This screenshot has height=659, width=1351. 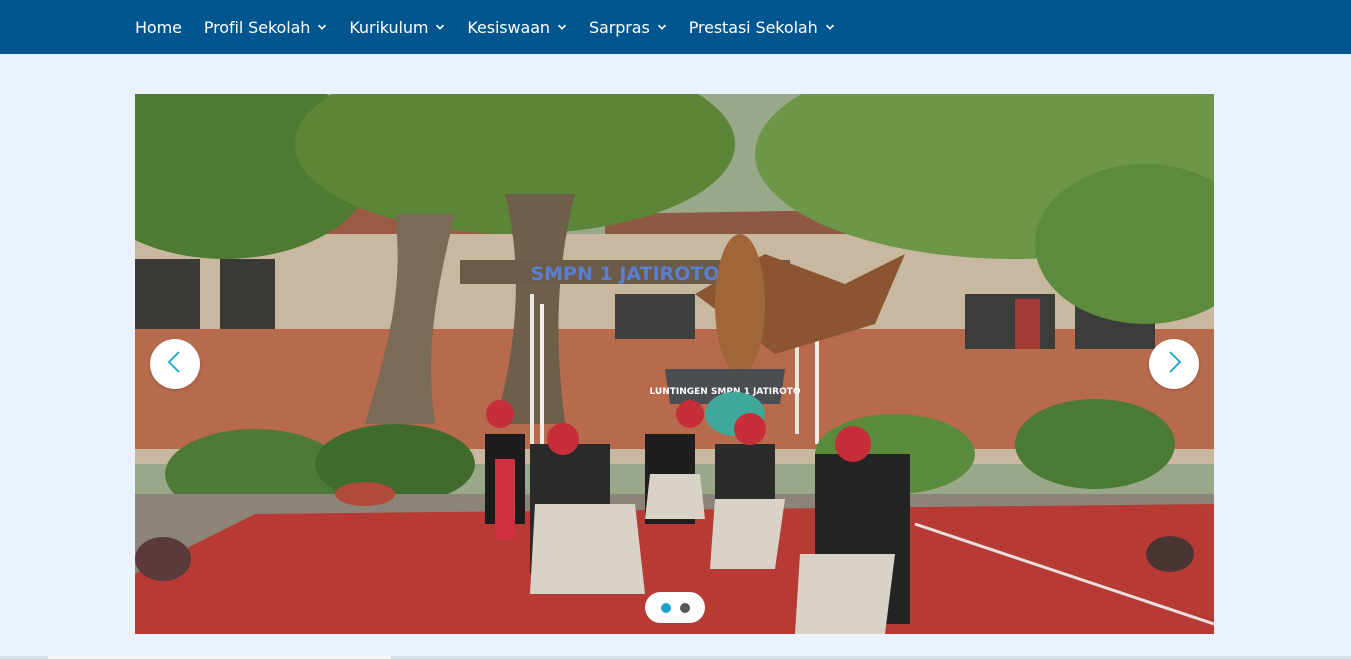 What do you see at coordinates (619, 27) in the screenshot?
I see `nav-item-label: Sarpras` at bounding box center [619, 27].